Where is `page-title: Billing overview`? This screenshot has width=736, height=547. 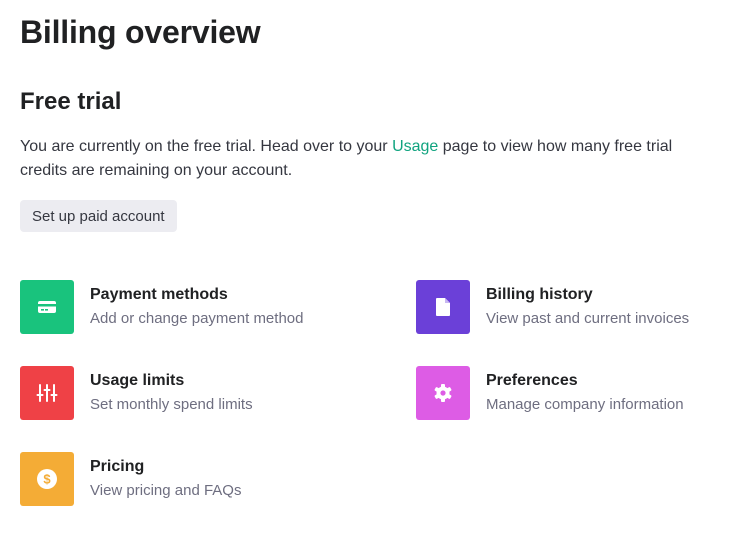 page-title: Billing overview is located at coordinates (140, 32).